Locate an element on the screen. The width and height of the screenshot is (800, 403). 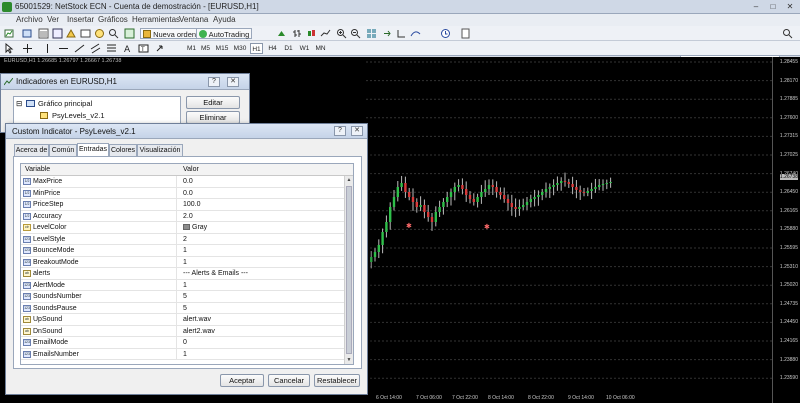
scroll-down-icon: ▼ is located at coordinates (349, 360).